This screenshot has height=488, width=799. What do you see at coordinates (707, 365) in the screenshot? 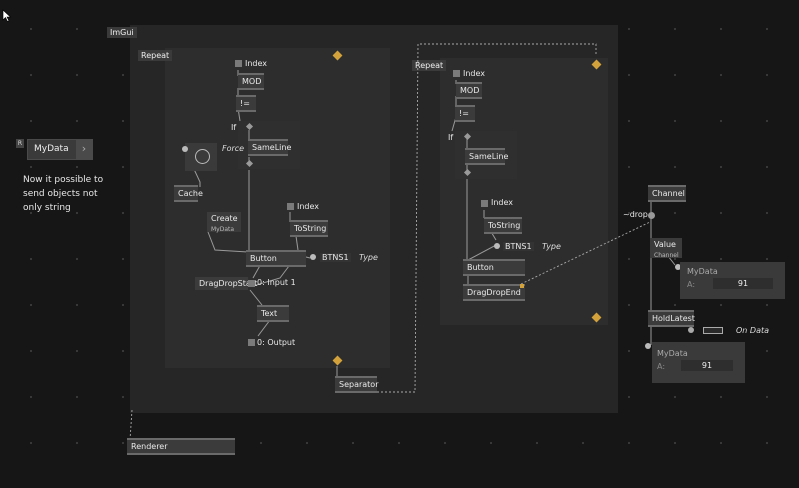
I see `mydata-box2-value: 91` at bounding box center [707, 365].